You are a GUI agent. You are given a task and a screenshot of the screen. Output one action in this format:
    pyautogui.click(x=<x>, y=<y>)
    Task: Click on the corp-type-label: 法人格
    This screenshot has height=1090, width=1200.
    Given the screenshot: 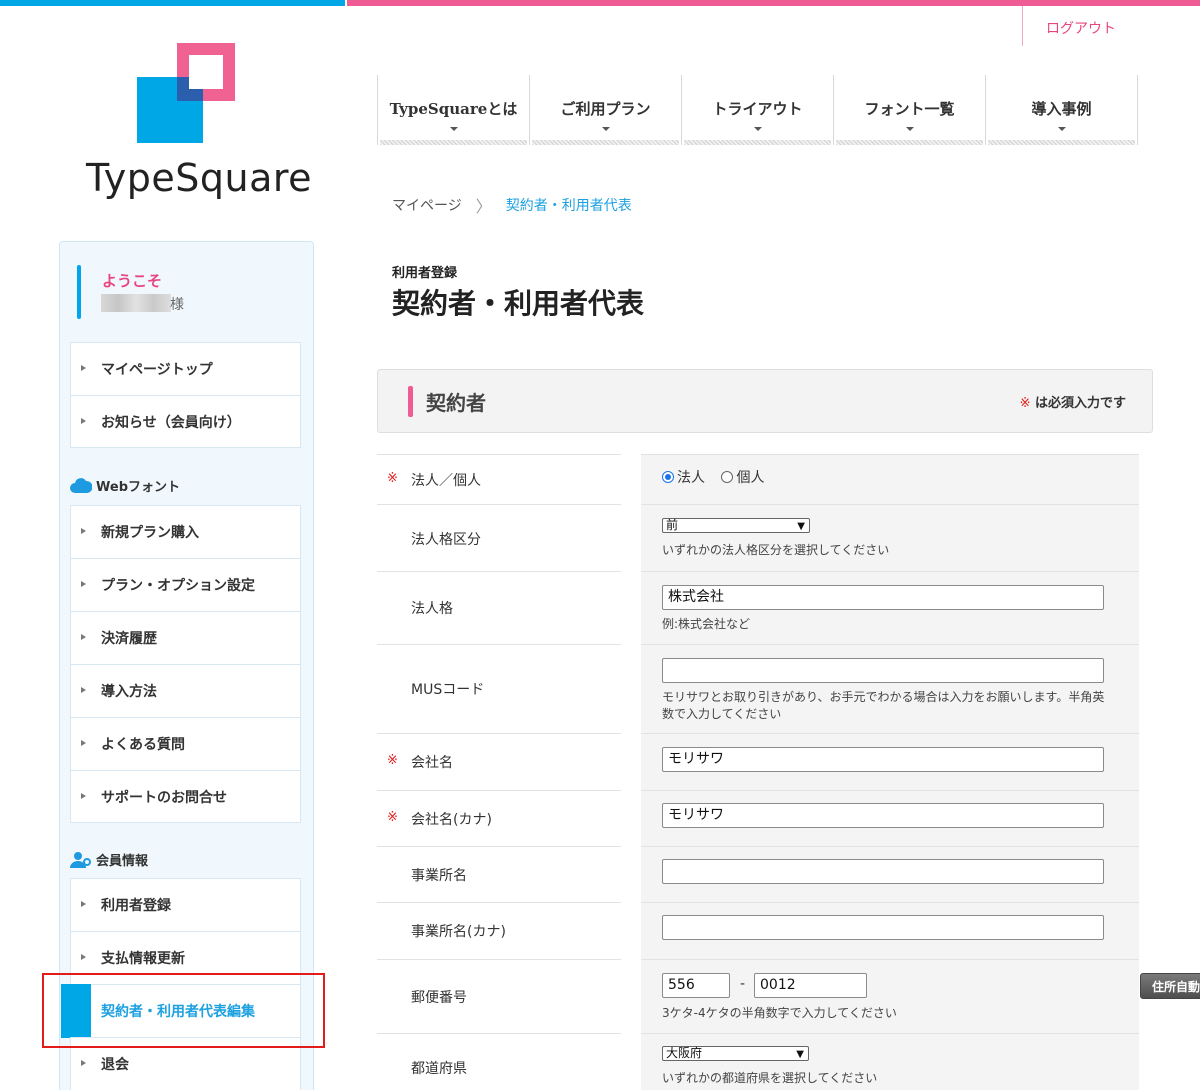 What is the action you would take?
    pyautogui.click(x=432, y=609)
    